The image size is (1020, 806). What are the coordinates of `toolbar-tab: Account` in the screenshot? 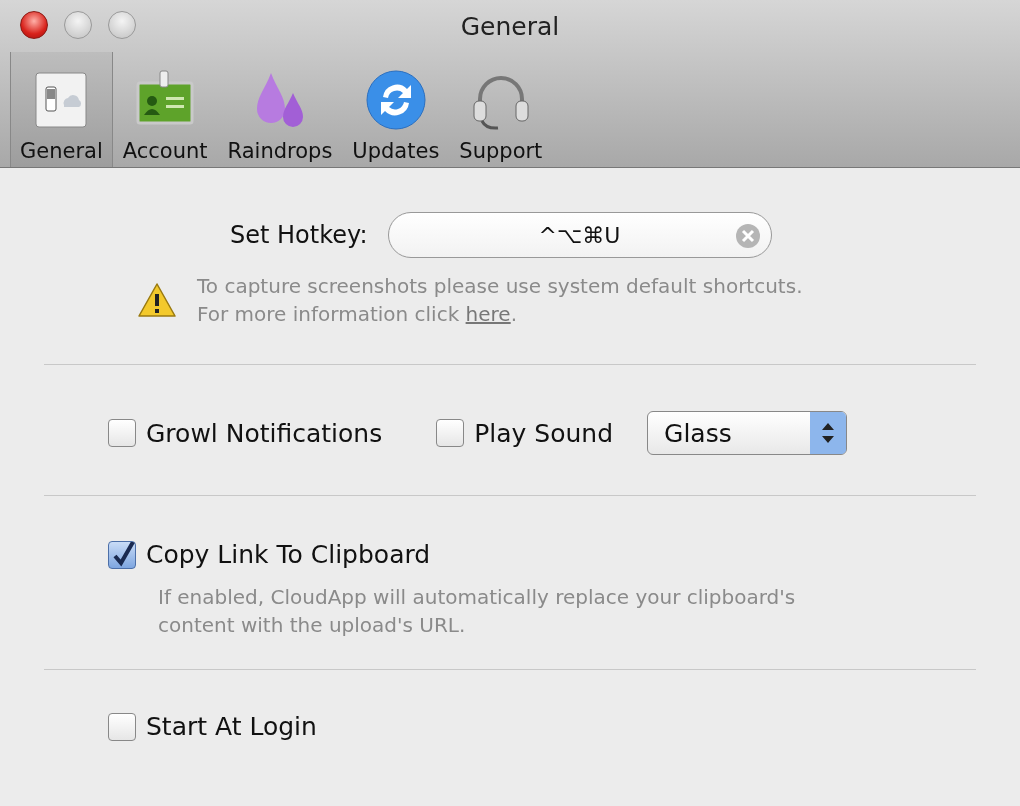 It's located at (165, 109).